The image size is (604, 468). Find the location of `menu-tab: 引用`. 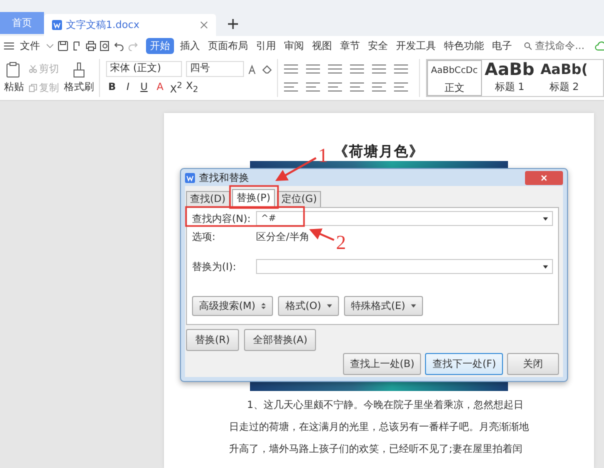

menu-tab: 引用 is located at coordinates (266, 46).